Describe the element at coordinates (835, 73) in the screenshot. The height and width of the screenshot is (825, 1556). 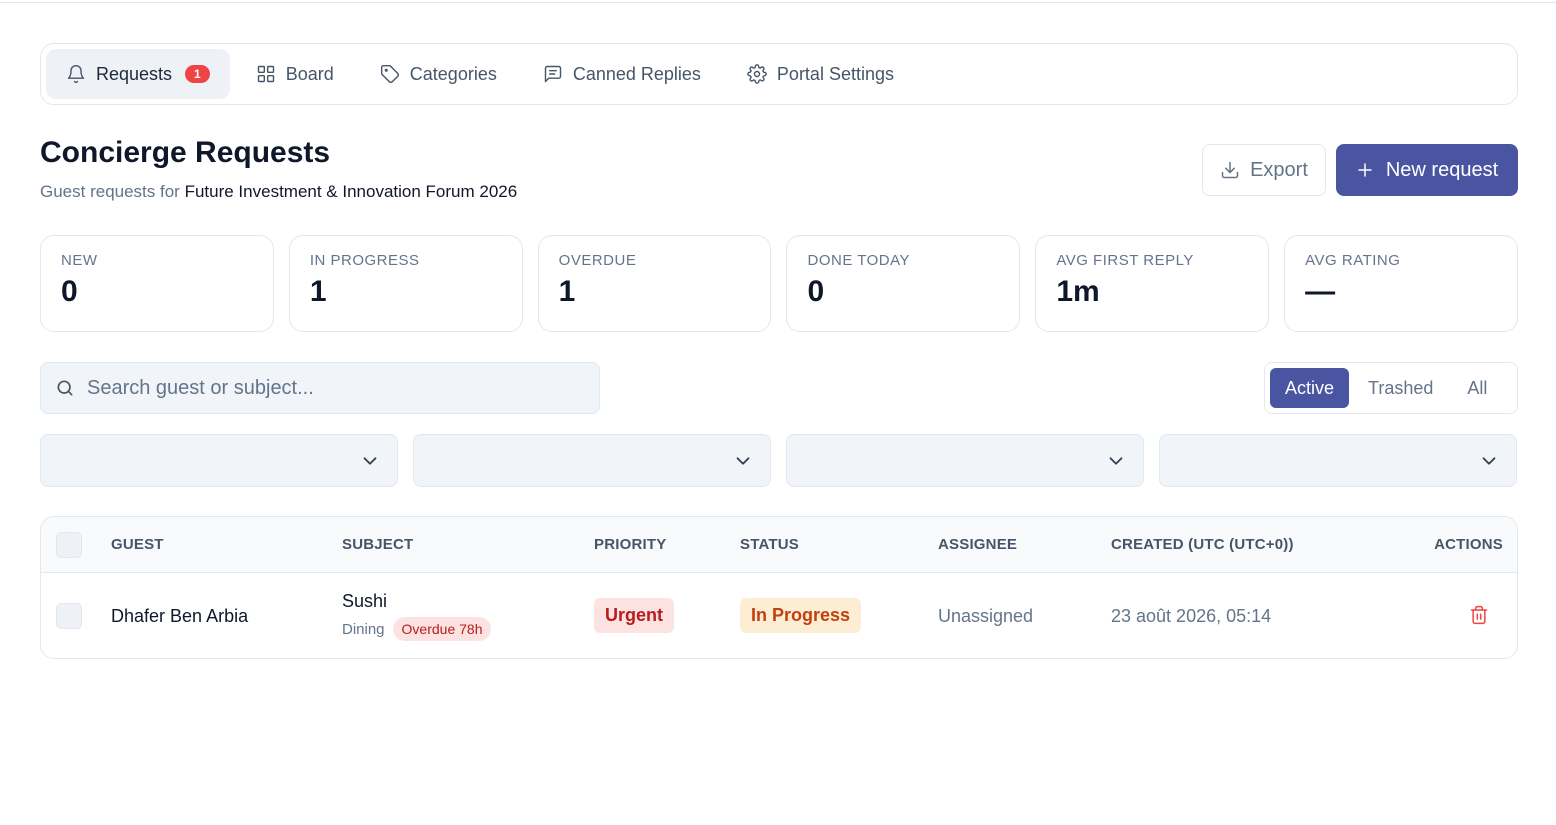
I see `tab-label: Portal Settings` at that location.